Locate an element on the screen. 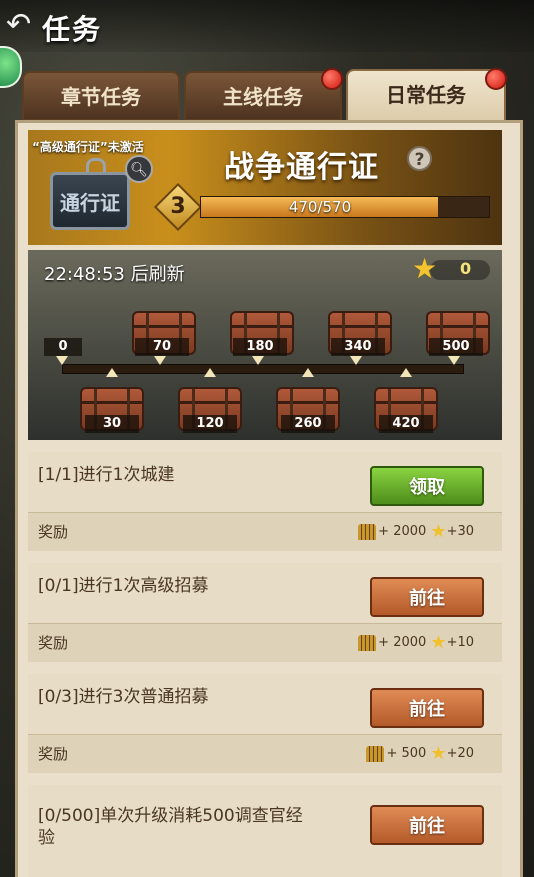  pass-card: 通行证 is located at coordinates (90, 201).